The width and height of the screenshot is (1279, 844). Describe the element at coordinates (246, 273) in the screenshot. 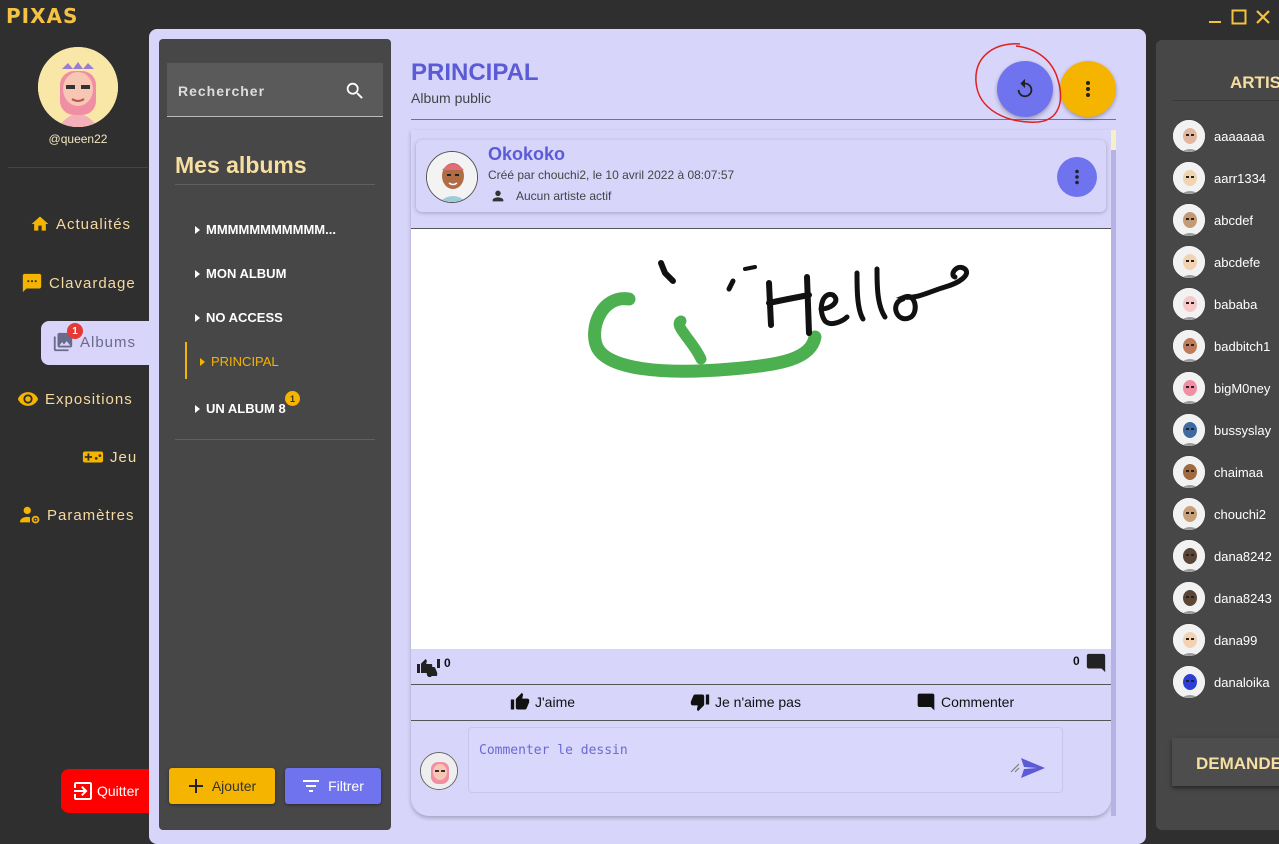

I see `album-item-label: MON ALBUM` at that location.